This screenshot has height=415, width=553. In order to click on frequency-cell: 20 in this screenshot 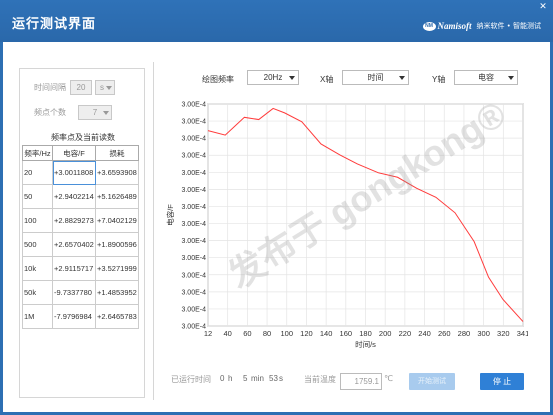, I will do `click(37, 172)`.